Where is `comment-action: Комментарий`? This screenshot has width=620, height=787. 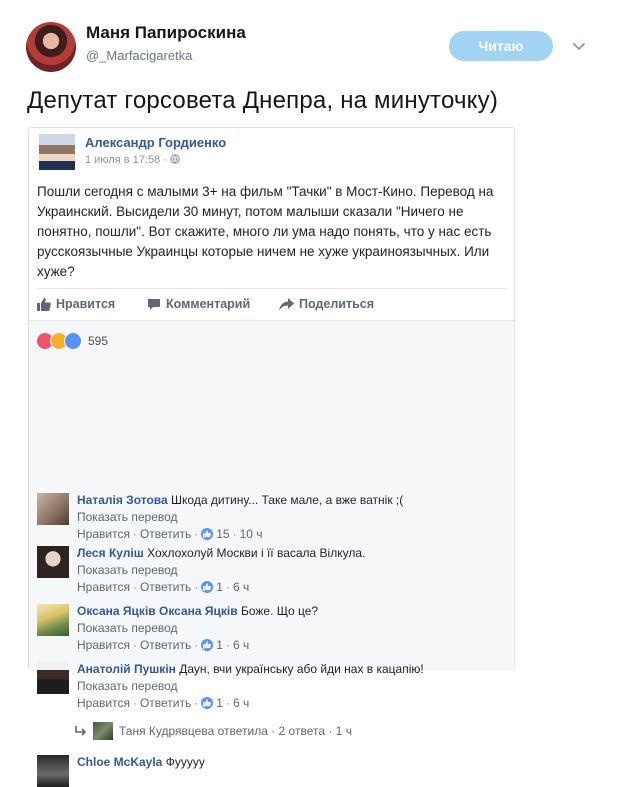 comment-action: Комментарий is located at coordinates (198, 304).